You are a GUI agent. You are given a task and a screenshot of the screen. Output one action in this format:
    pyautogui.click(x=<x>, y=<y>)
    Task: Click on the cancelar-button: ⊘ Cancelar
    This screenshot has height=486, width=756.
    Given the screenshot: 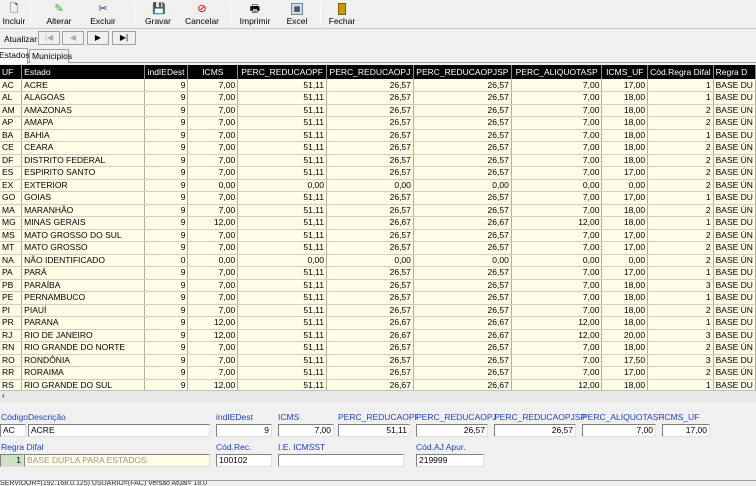 What is the action you would take?
    pyautogui.click(x=202, y=14)
    